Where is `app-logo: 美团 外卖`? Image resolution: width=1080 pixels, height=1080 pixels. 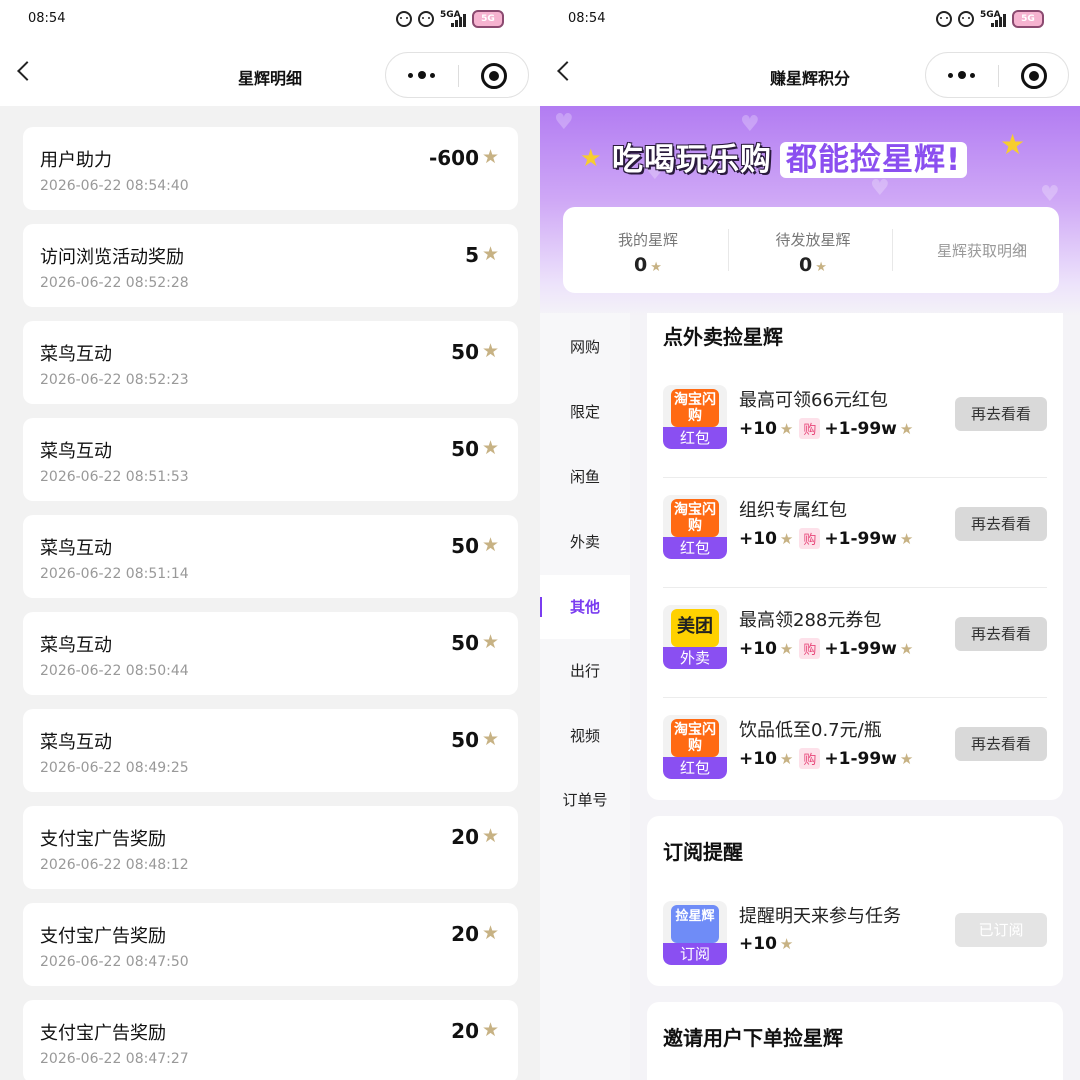
app-logo: 美团 外卖 is located at coordinates (695, 637).